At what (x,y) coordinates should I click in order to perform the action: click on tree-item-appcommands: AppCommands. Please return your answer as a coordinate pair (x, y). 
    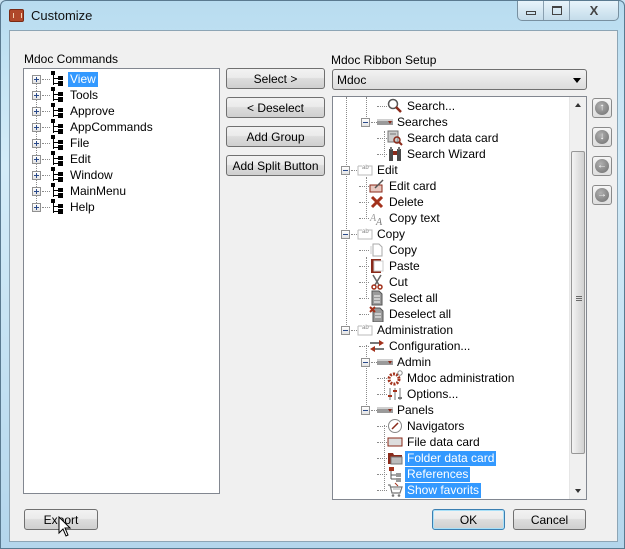
    Looking at the image, I should click on (93, 127).